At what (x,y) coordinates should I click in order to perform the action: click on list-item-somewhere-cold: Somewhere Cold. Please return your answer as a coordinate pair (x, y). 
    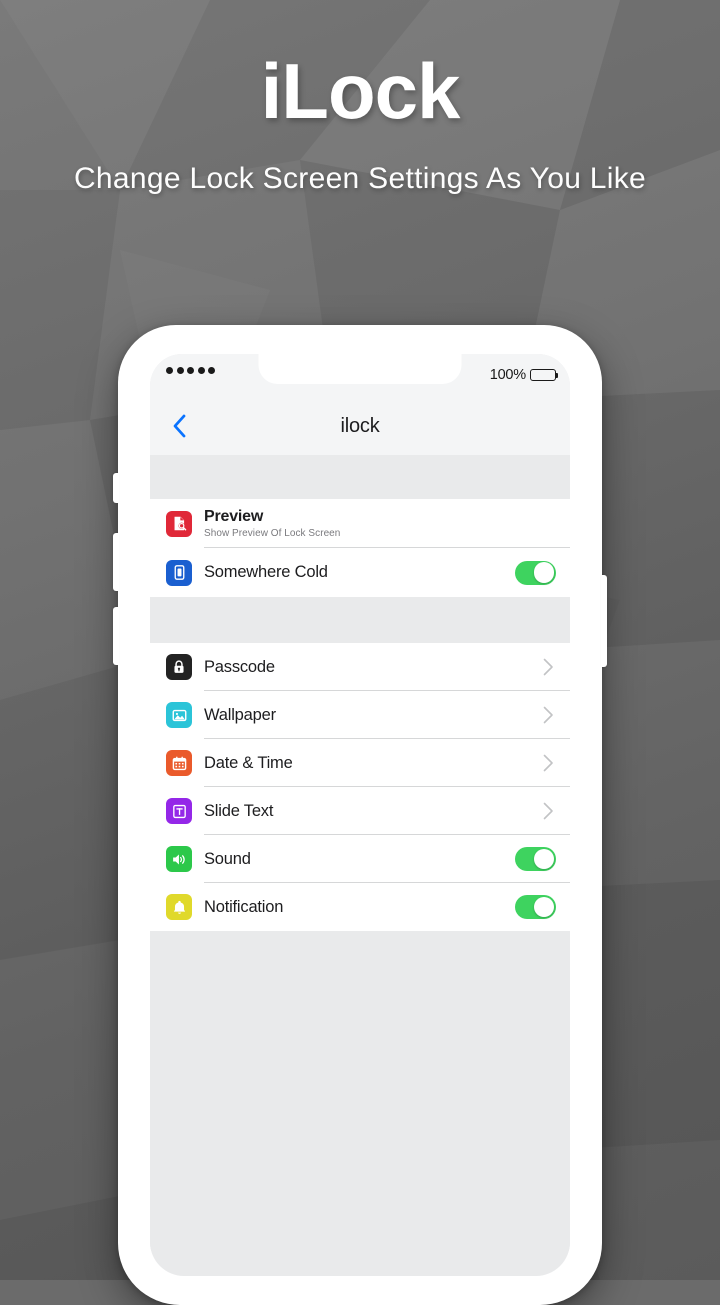
    Looking at the image, I should click on (360, 572).